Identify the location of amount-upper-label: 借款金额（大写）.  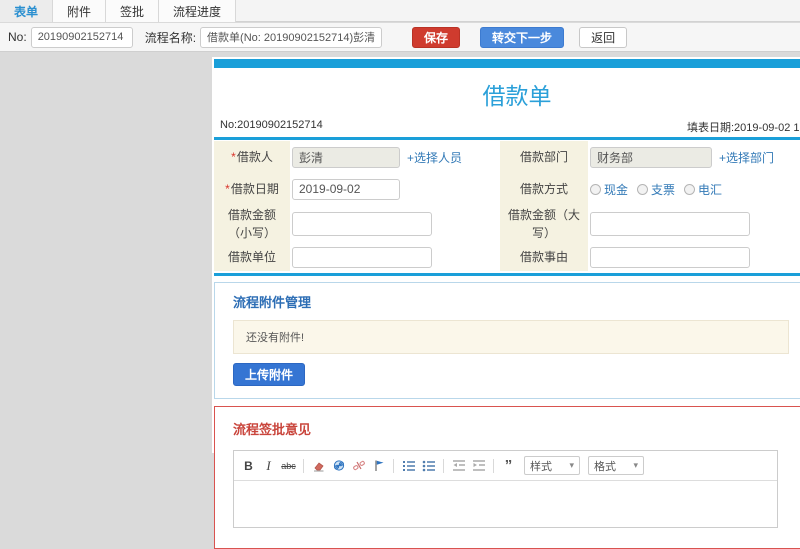
(544, 224).